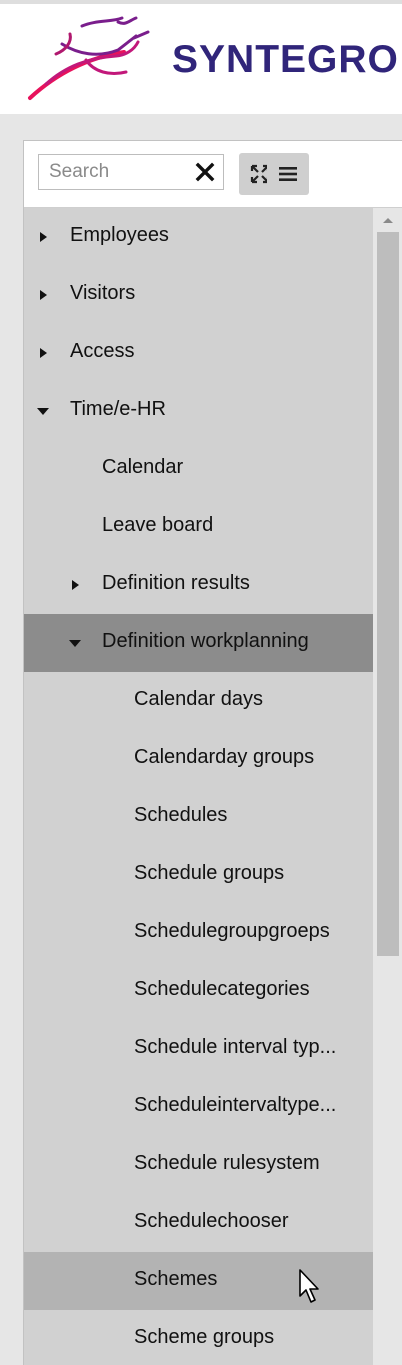  What do you see at coordinates (232, 931) in the screenshot?
I see `tree-item-label: Schedulegroupgroeps` at bounding box center [232, 931].